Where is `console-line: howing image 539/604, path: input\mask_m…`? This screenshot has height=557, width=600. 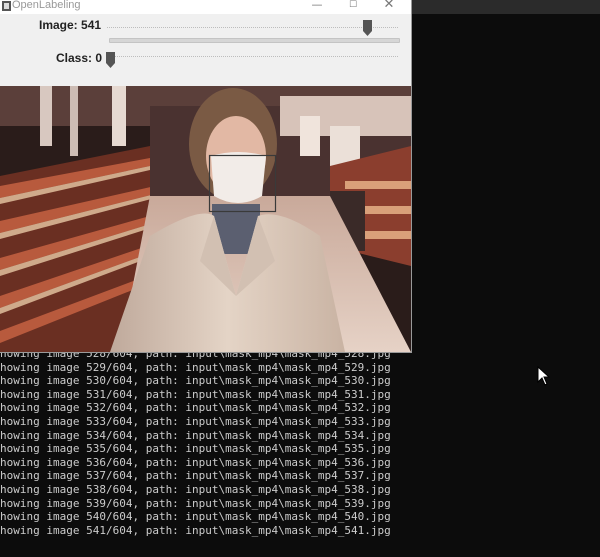
console-line: howing image 539/604, path: input\mask_m… is located at coordinates (195, 503).